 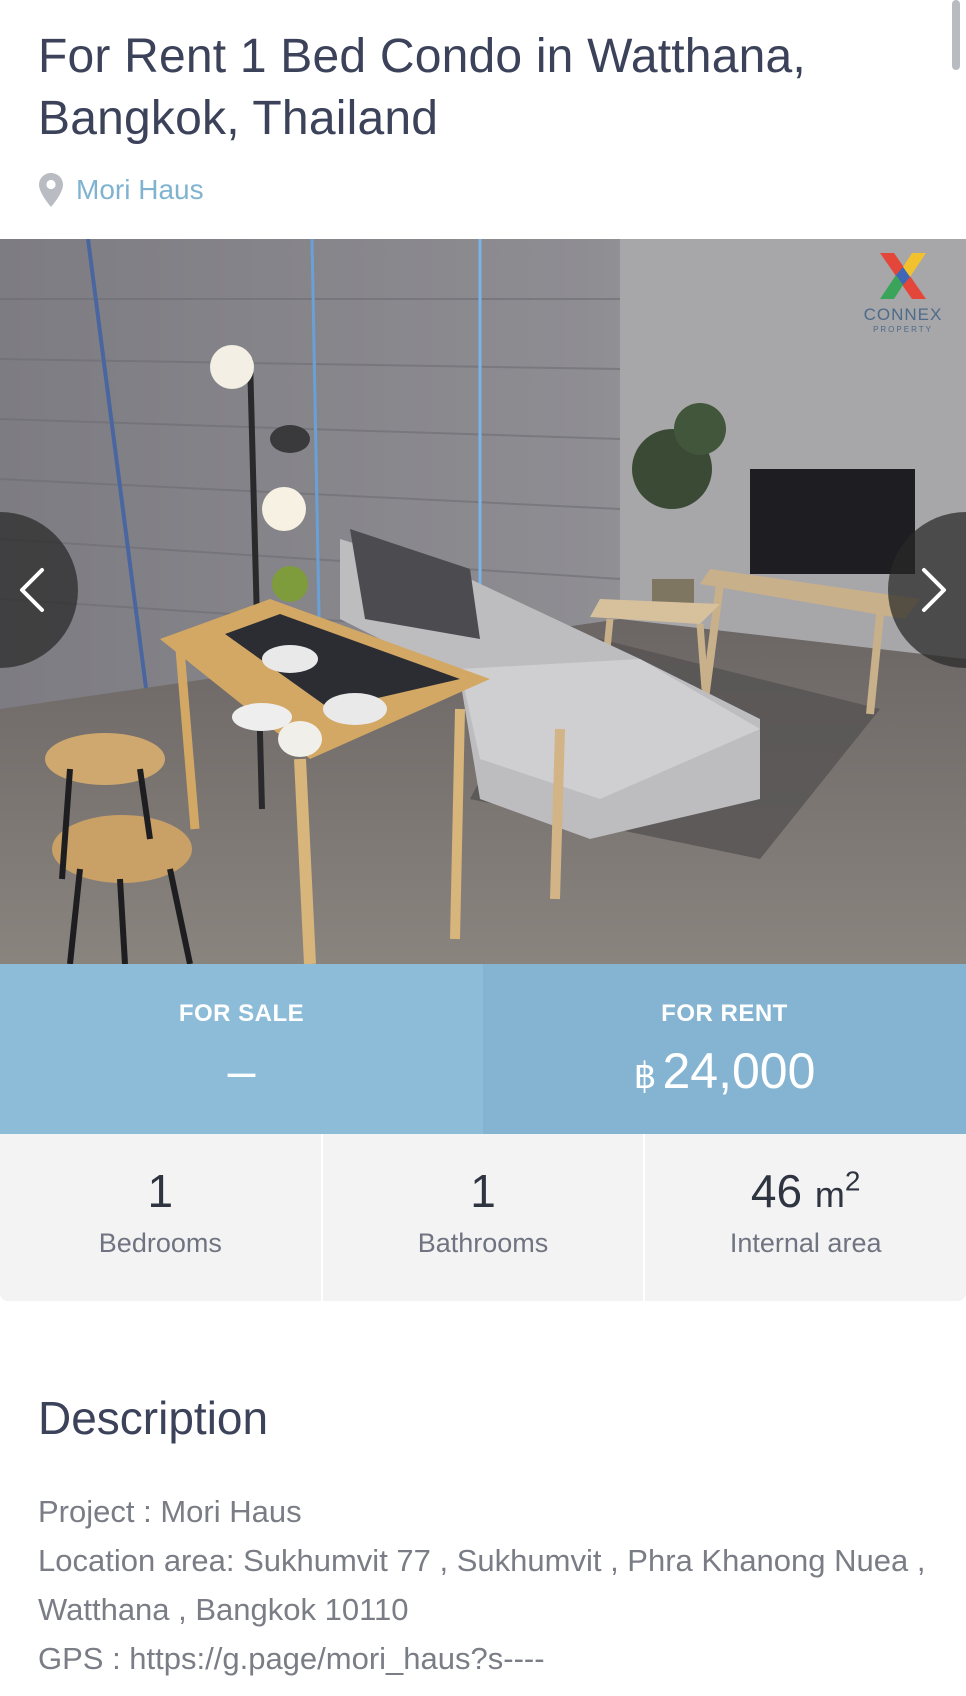 I want to click on stat-bathrooms: 1 Bathrooms, so click(x=484, y=1217).